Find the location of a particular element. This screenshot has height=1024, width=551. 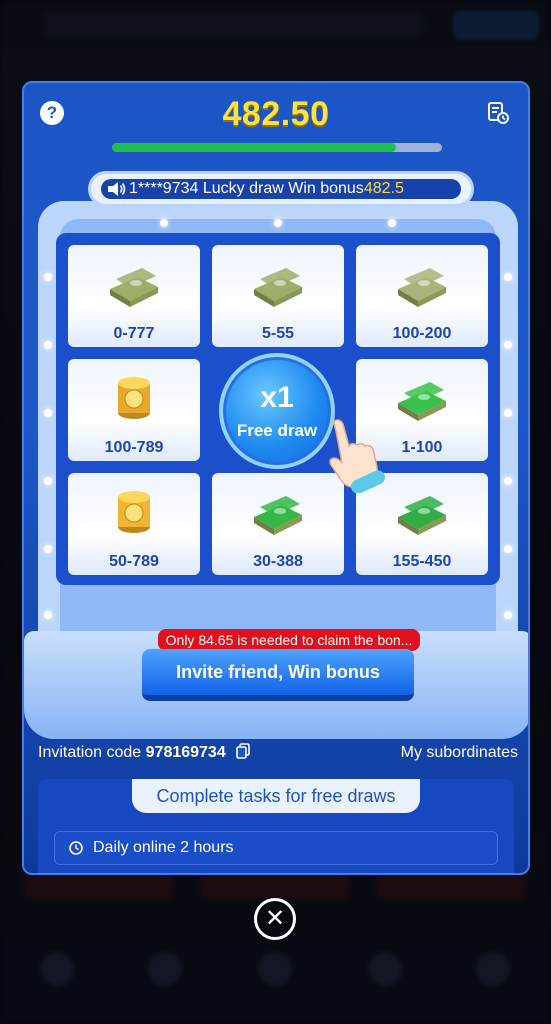

prize-range-label: 155-450 is located at coordinates (422, 561).